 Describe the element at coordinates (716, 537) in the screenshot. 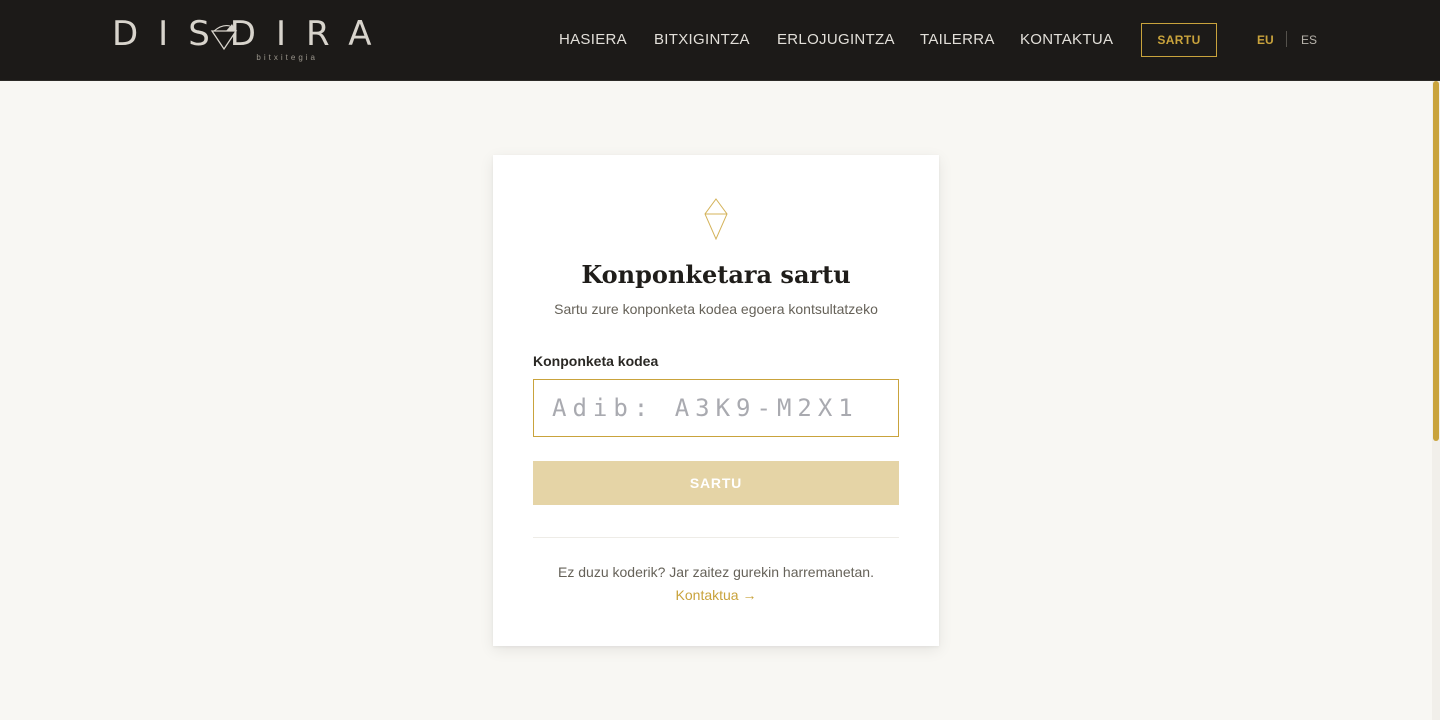

I see `divider` at that location.